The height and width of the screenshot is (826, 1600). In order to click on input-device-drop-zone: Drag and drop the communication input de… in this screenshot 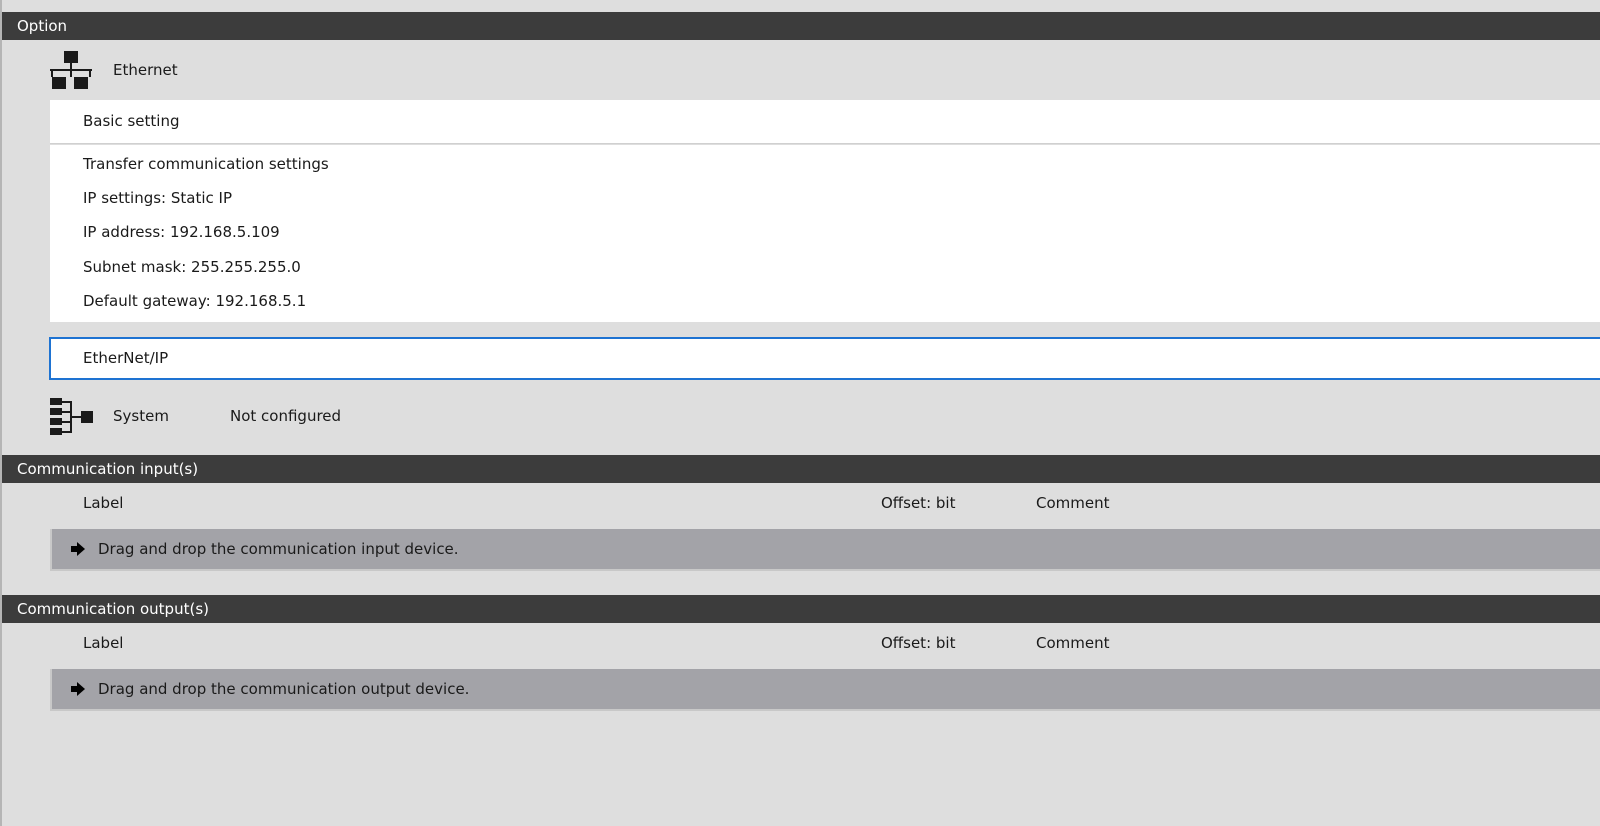, I will do `click(825, 550)`.